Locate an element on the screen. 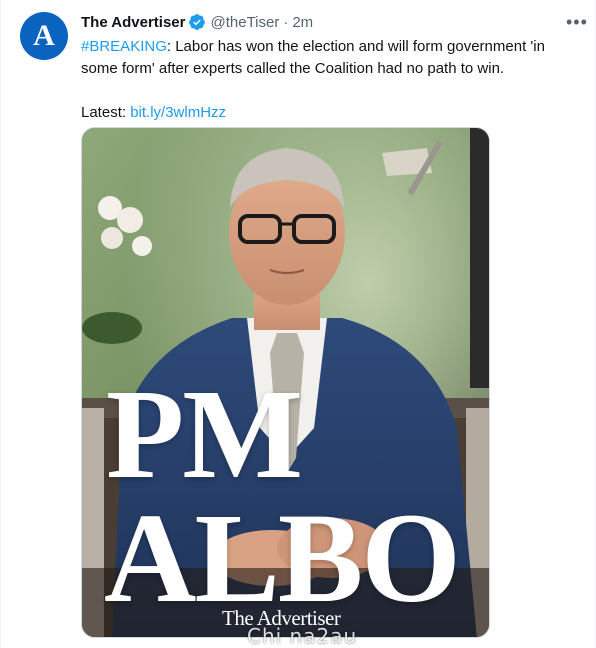  avatar: A is located at coordinates (44, 36).